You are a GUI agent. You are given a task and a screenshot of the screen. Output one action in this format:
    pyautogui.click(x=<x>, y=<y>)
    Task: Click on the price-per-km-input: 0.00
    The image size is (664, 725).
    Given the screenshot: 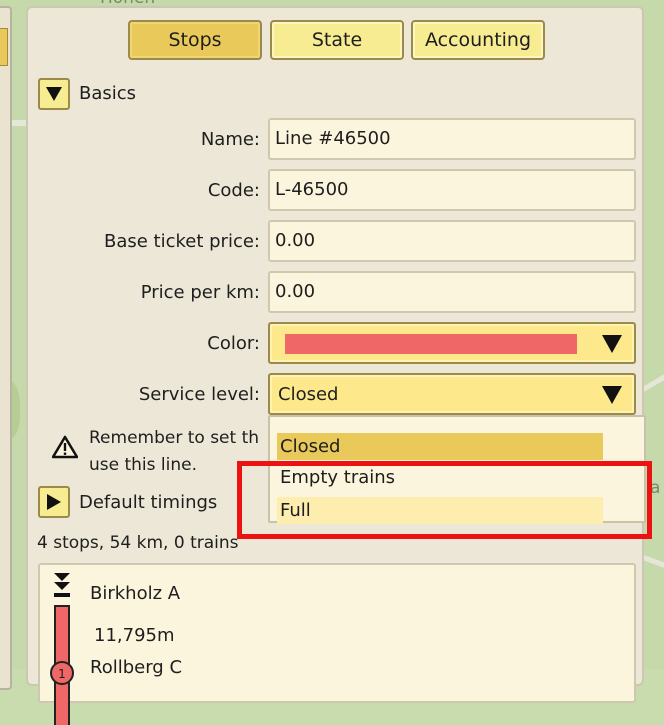 What is the action you would take?
    pyautogui.click(x=452, y=292)
    